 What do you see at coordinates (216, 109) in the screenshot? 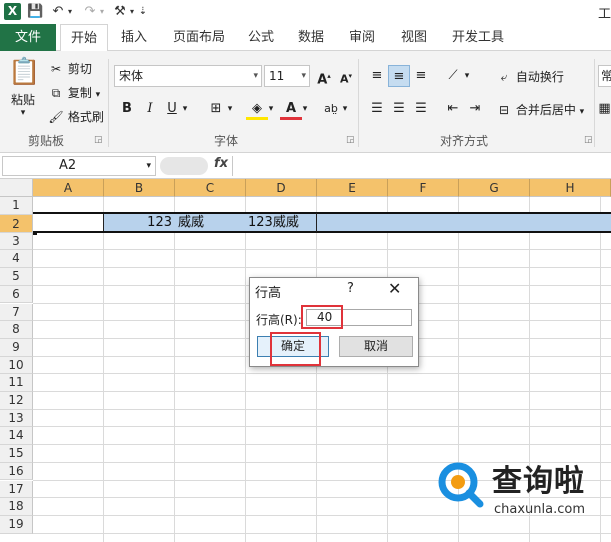
I see `borders-icon: ⊞` at bounding box center [216, 109].